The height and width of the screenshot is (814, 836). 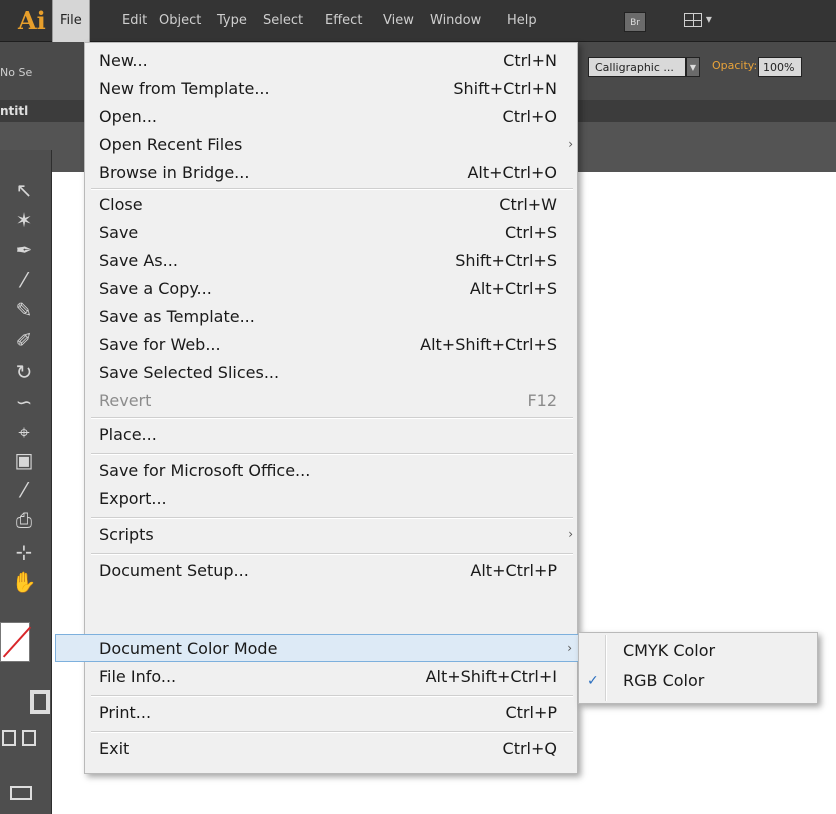 What do you see at coordinates (180, 21) in the screenshot?
I see `menu-object: Object` at bounding box center [180, 21].